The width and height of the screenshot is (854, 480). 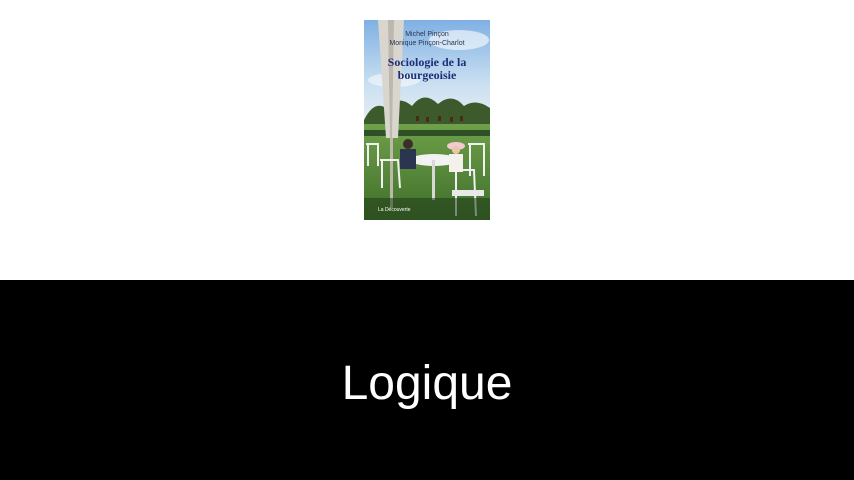 What do you see at coordinates (427, 75) in the screenshot?
I see `cover-title-line-2: bourgeoisie` at bounding box center [427, 75].